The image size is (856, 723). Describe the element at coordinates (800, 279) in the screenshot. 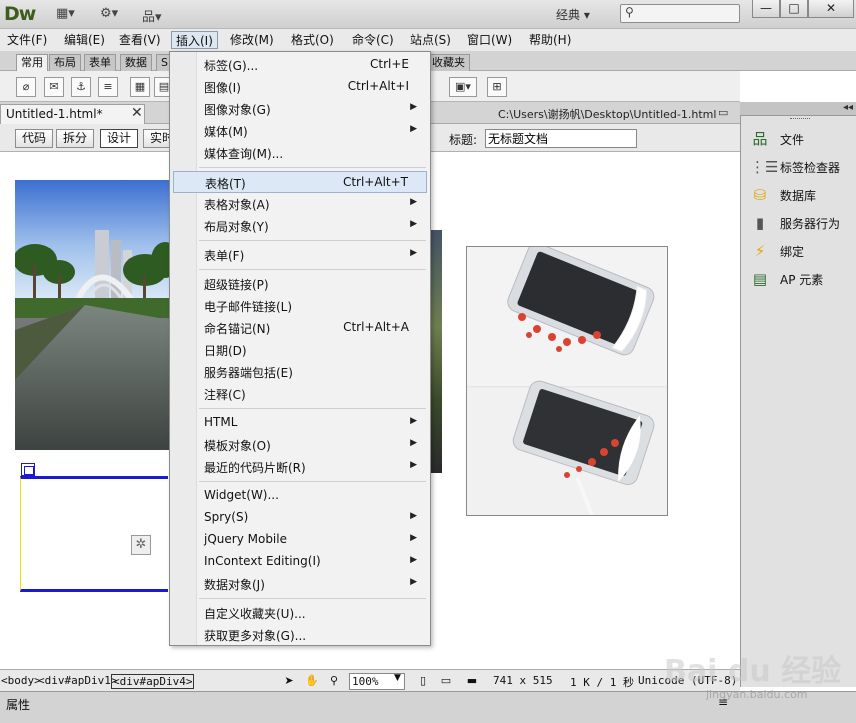

I see `panel-ap-elements: ▤ AP 元素` at that location.